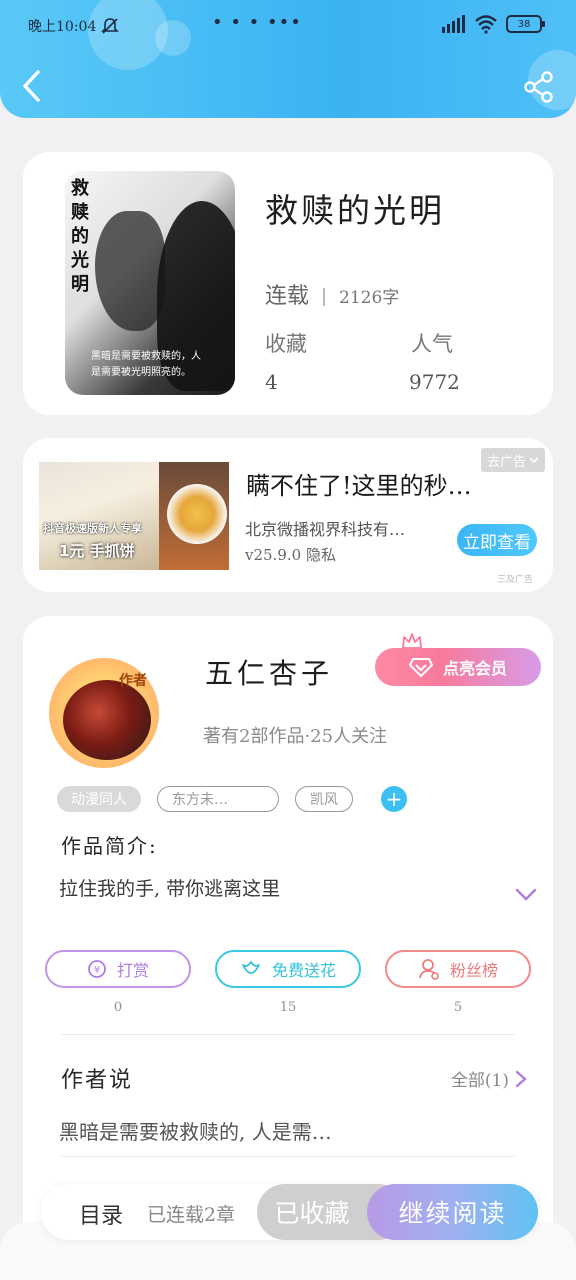 The height and width of the screenshot is (1280, 576). Describe the element at coordinates (97, 551) in the screenshot. I see `ad-image-text: 1元 手抓饼` at that location.